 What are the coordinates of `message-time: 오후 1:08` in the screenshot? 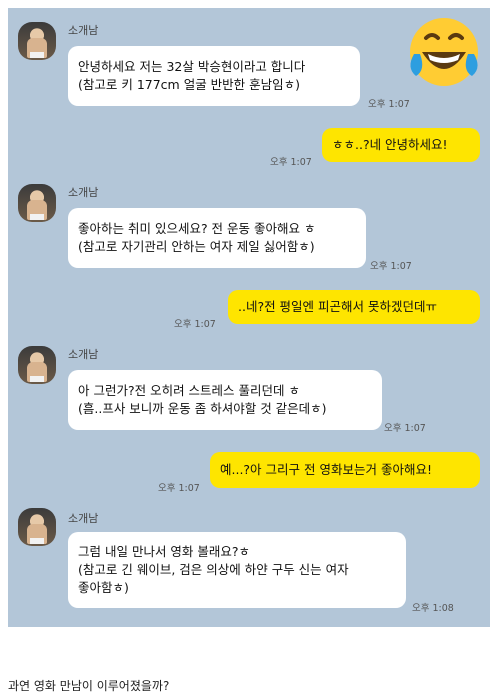 It's located at (433, 608).